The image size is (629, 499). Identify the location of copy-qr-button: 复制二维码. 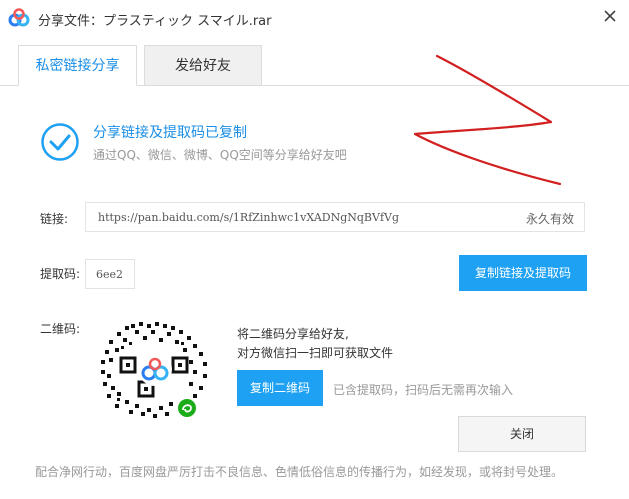
(280, 388).